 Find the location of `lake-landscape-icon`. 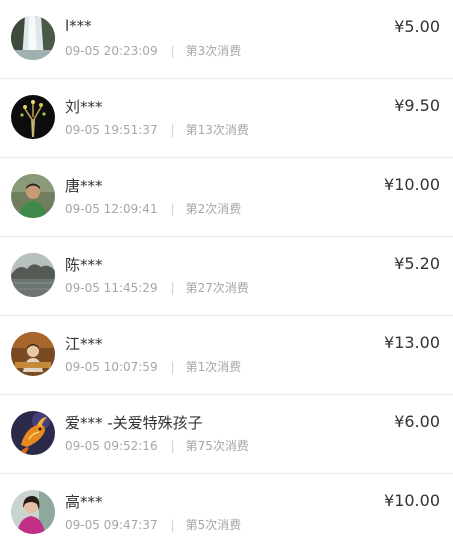

lake-landscape-icon is located at coordinates (33, 275).